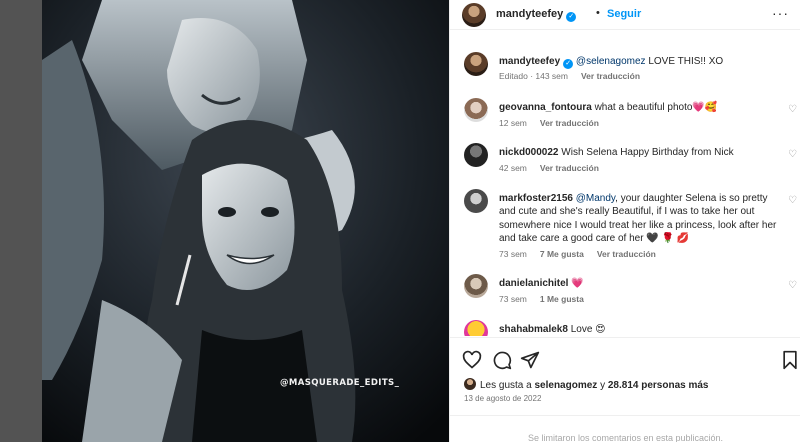 Image resolution: width=800 pixels, height=442 pixels. Describe the element at coordinates (576, 283) in the screenshot. I see `comment-message: 💗` at that location.